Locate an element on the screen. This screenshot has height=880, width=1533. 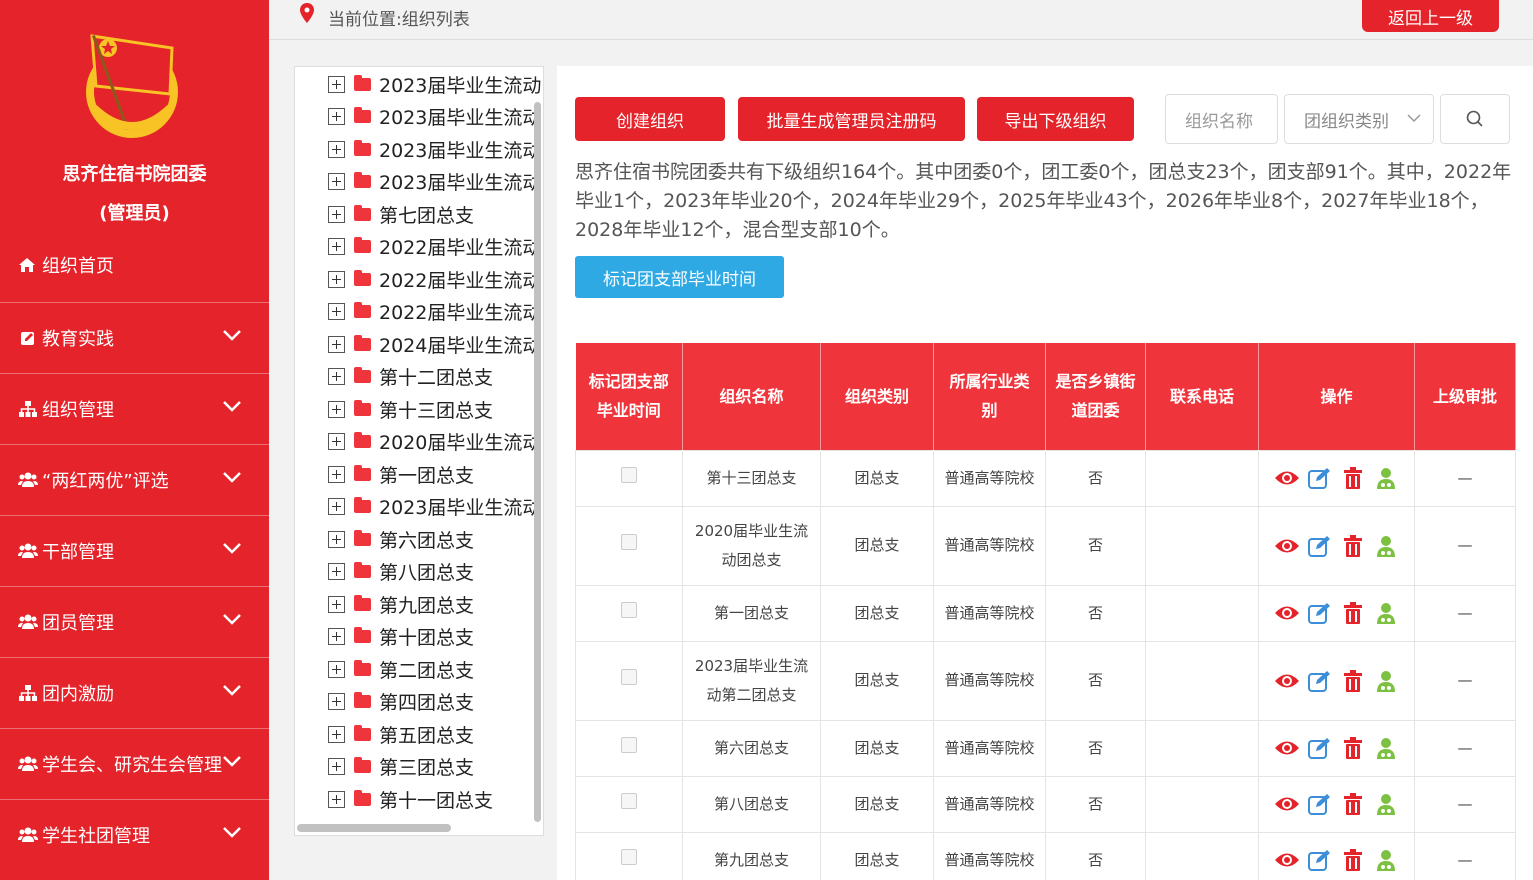
tree-node: 第五团总支 is located at coordinates (401, 734).